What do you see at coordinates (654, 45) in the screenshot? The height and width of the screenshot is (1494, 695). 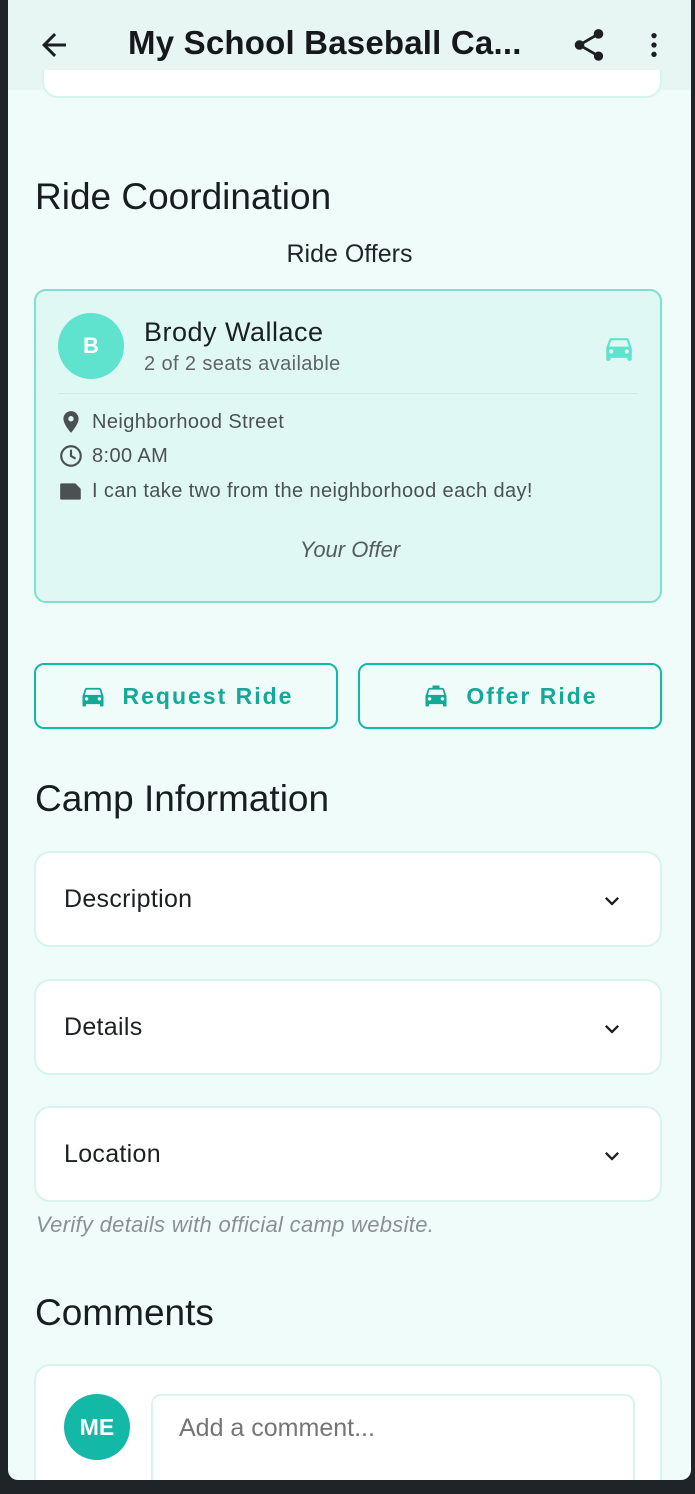 I see `more-vertical-icon` at bounding box center [654, 45].